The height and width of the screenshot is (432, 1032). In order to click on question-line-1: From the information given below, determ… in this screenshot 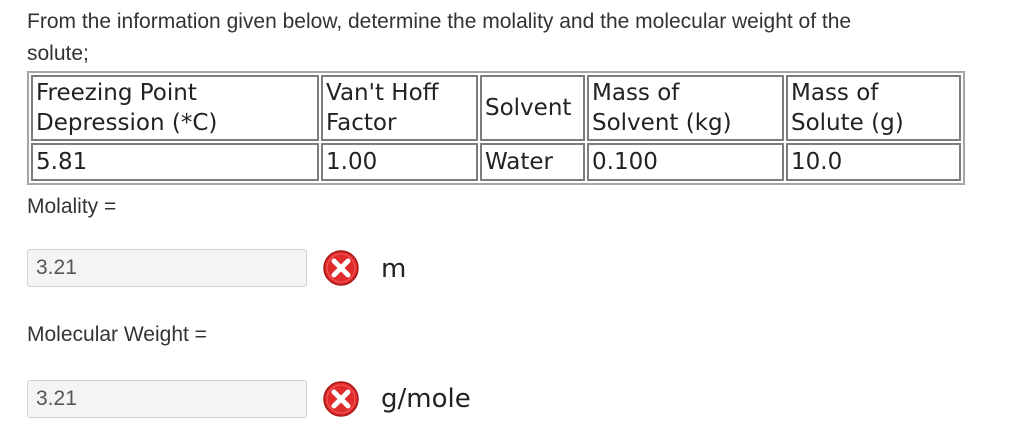, I will do `click(439, 21)`.